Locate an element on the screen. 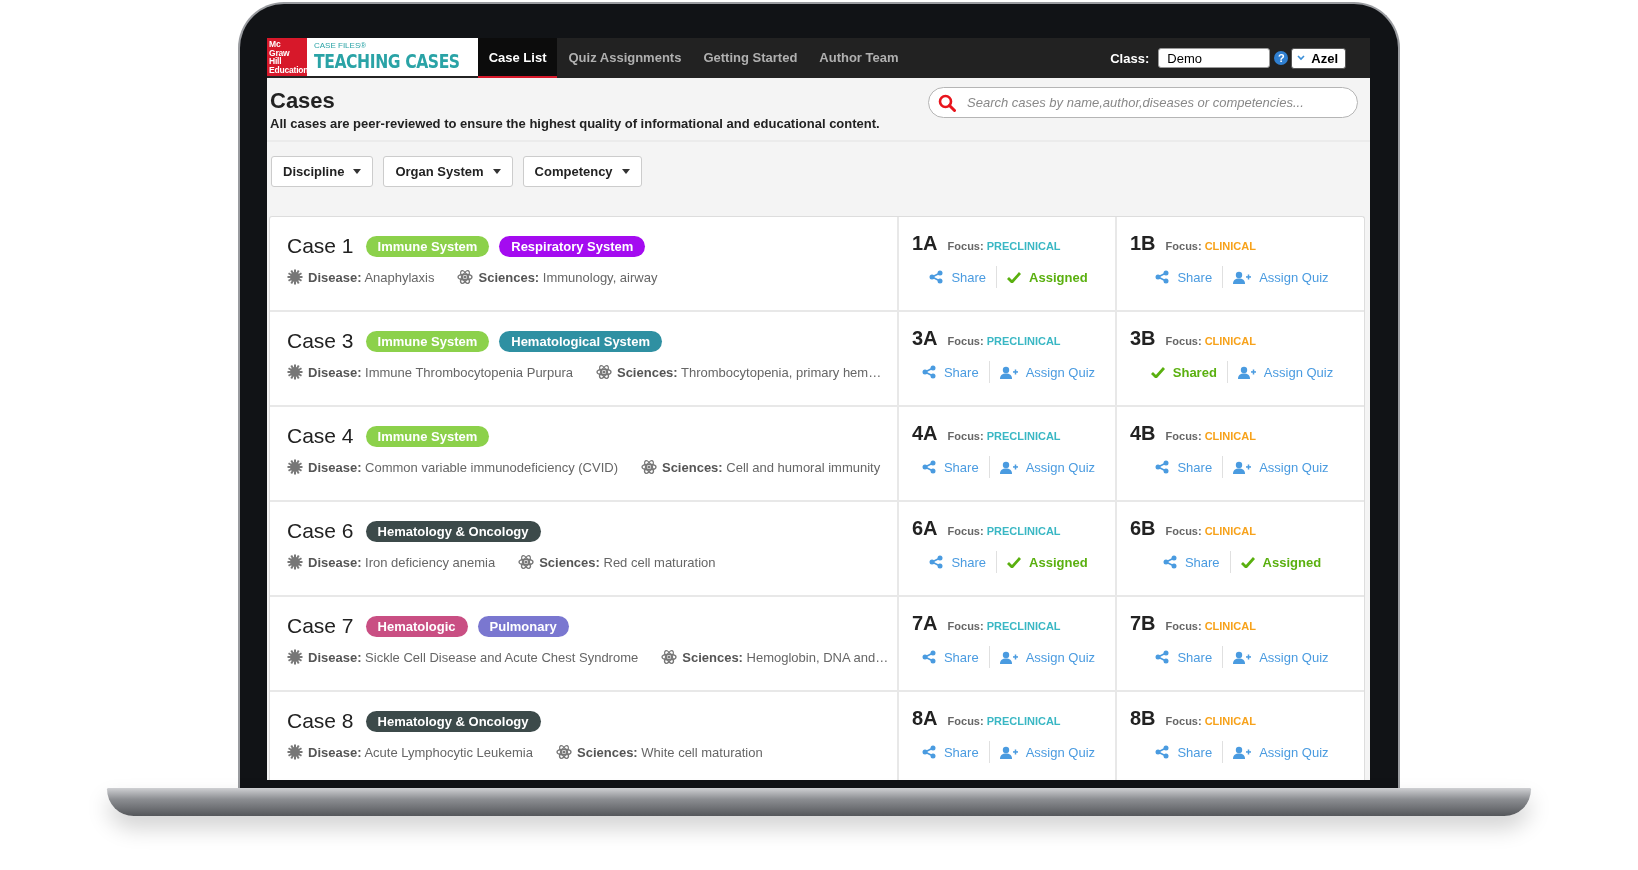 This screenshot has width=1638, height=870. logo-title: TEACHING CASES is located at coordinates (387, 61).